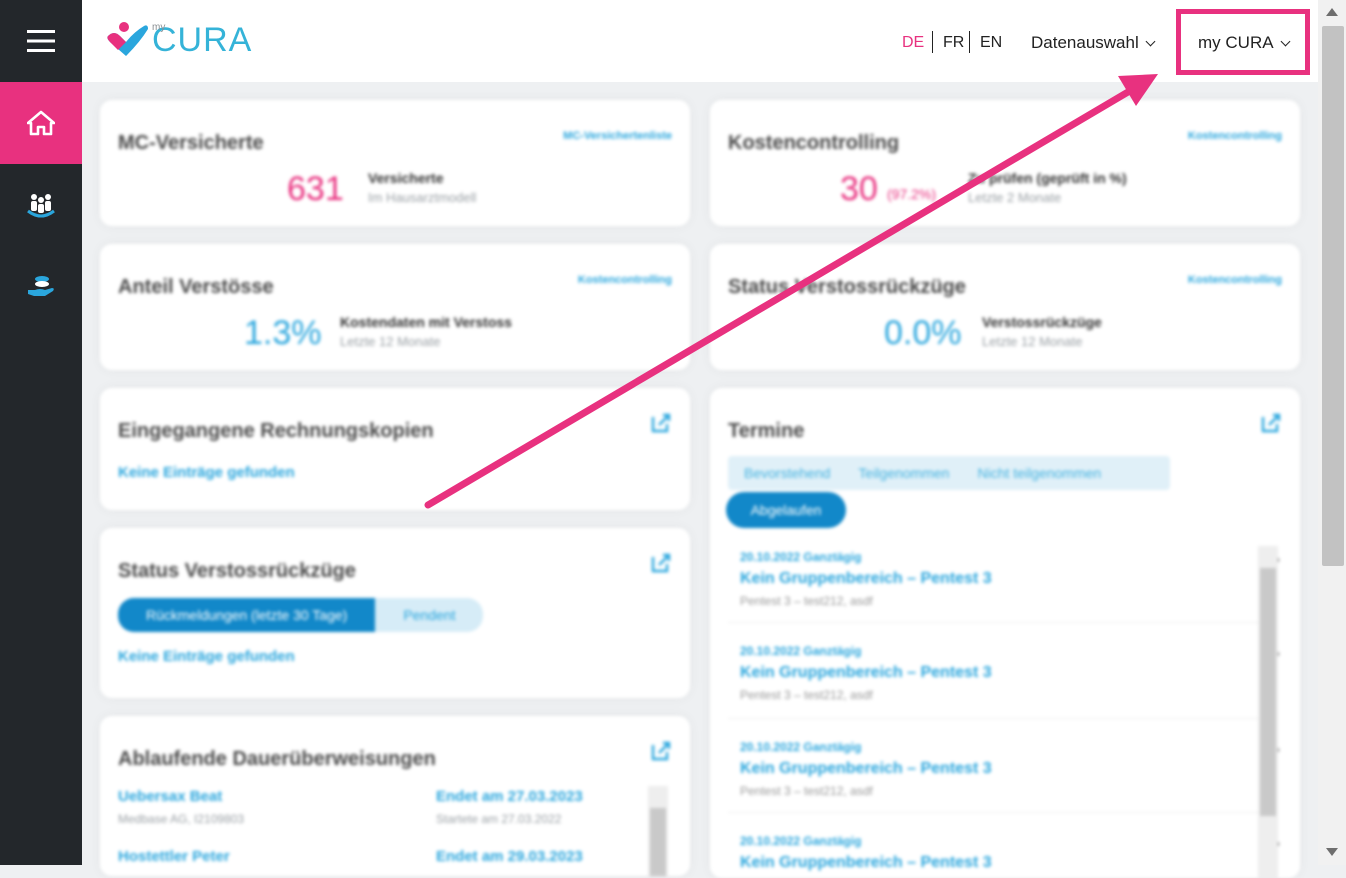 Image resolution: width=1346 pixels, height=878 pixels. I want to click on scroll-up-arrow-icon, so click(1332, 12).